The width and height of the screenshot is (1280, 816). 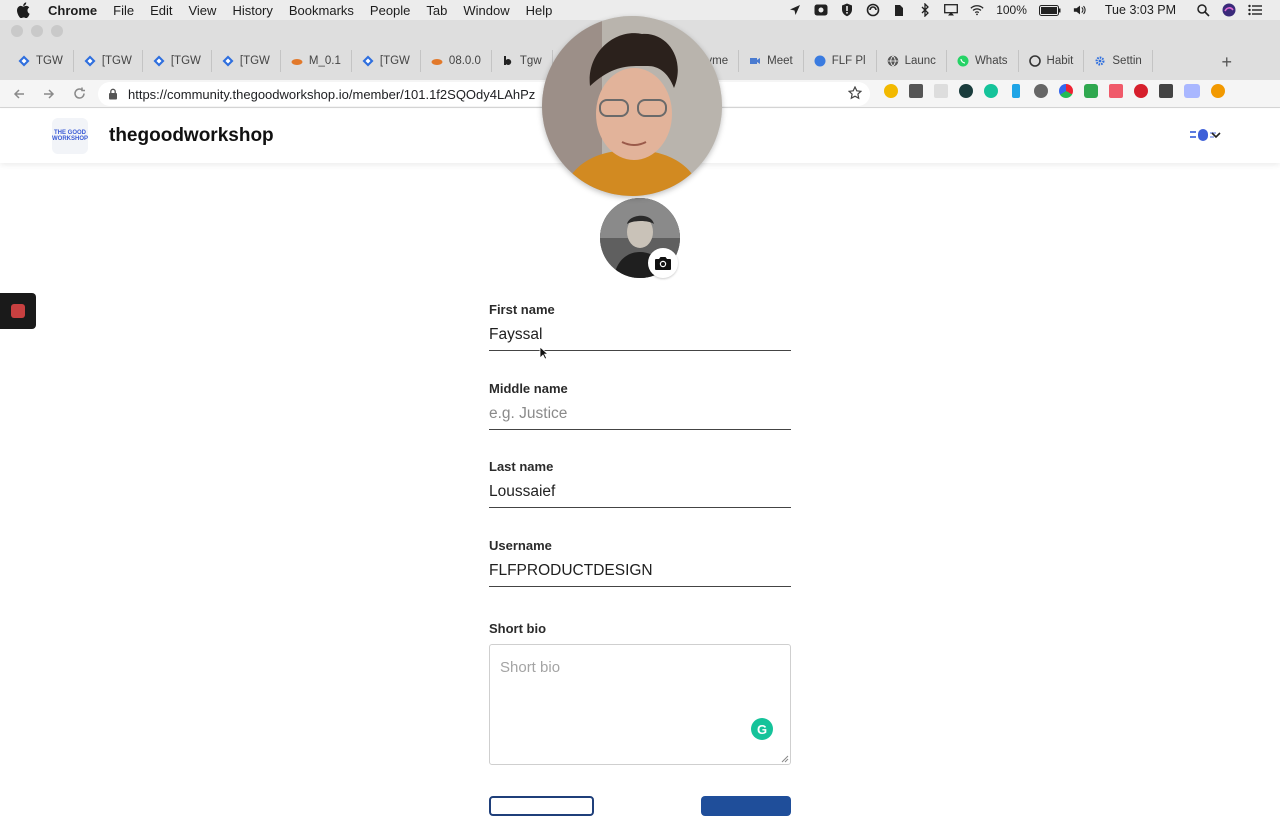 What do you see at coordinates (1192, 91) in the screenshot?
I see `profile-extension-icon` at bounding box center [1192, 91].